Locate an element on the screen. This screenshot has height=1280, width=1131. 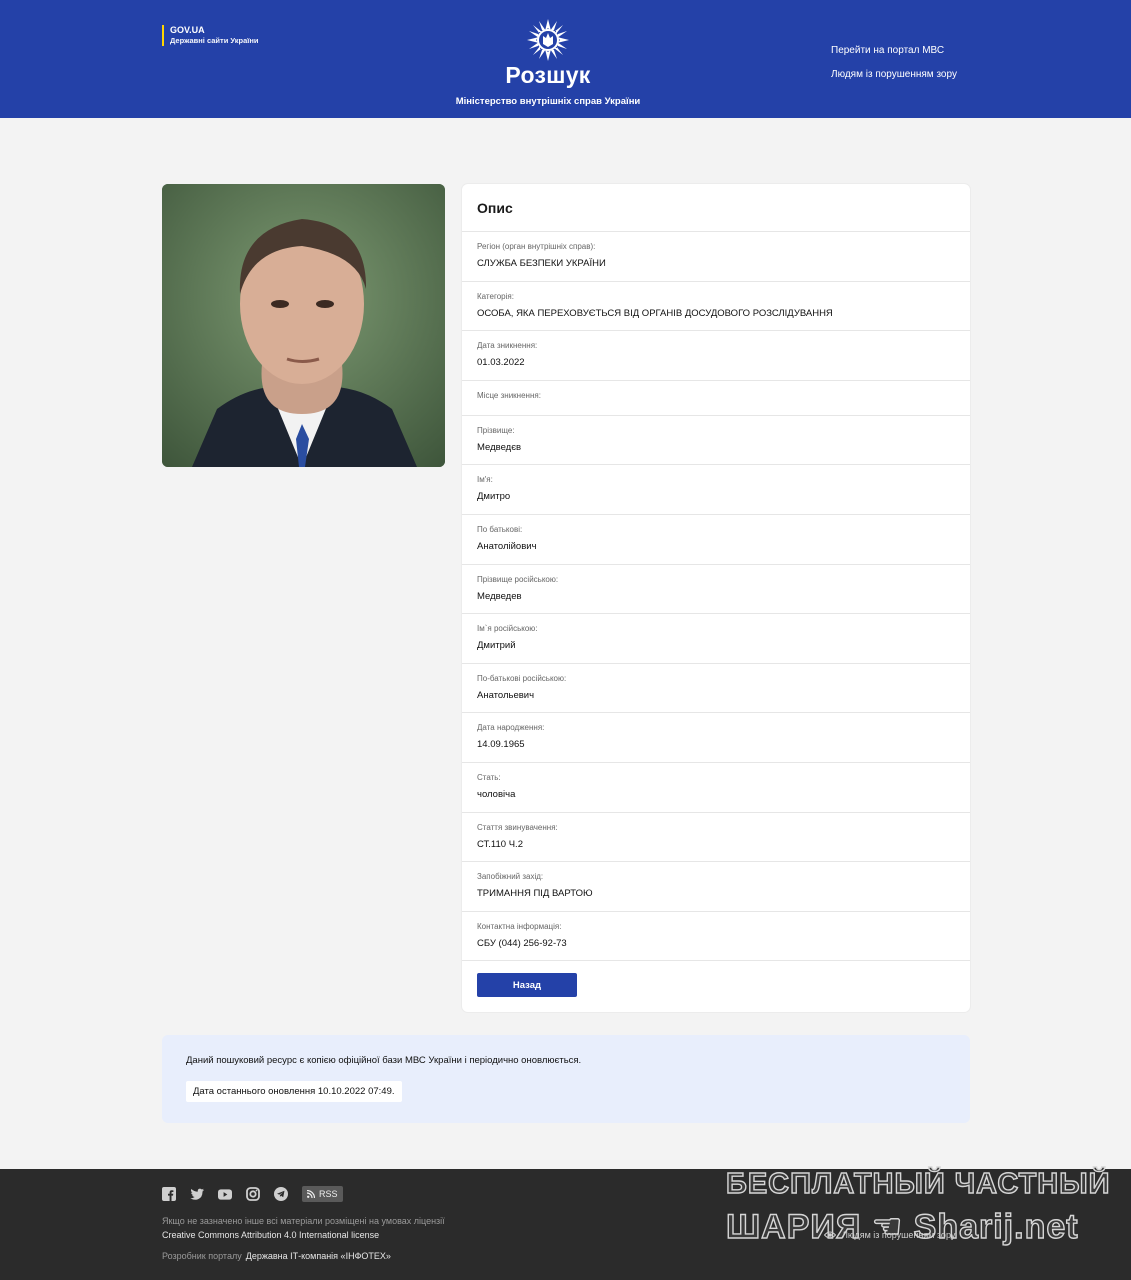
watermark-line1: БЕСПЛАТНЫЙ ЧАСТНЫЙ is located at coordinates (918, 1183).